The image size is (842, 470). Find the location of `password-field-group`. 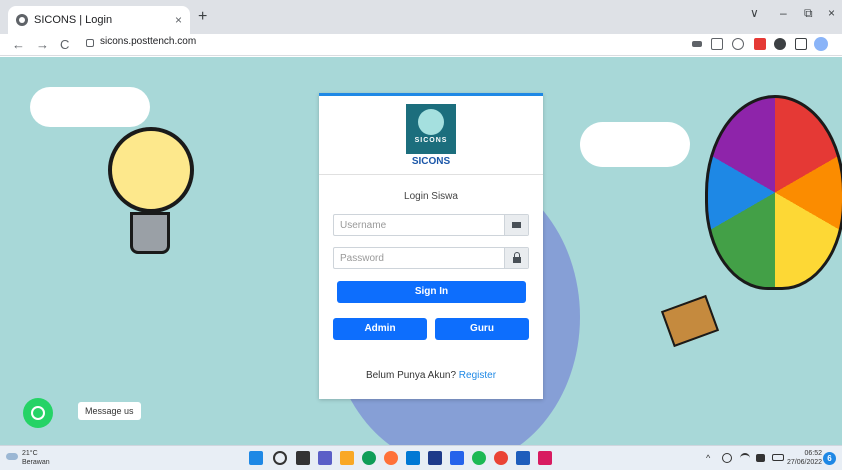

password-field-group is located at coordinates (431, 258).